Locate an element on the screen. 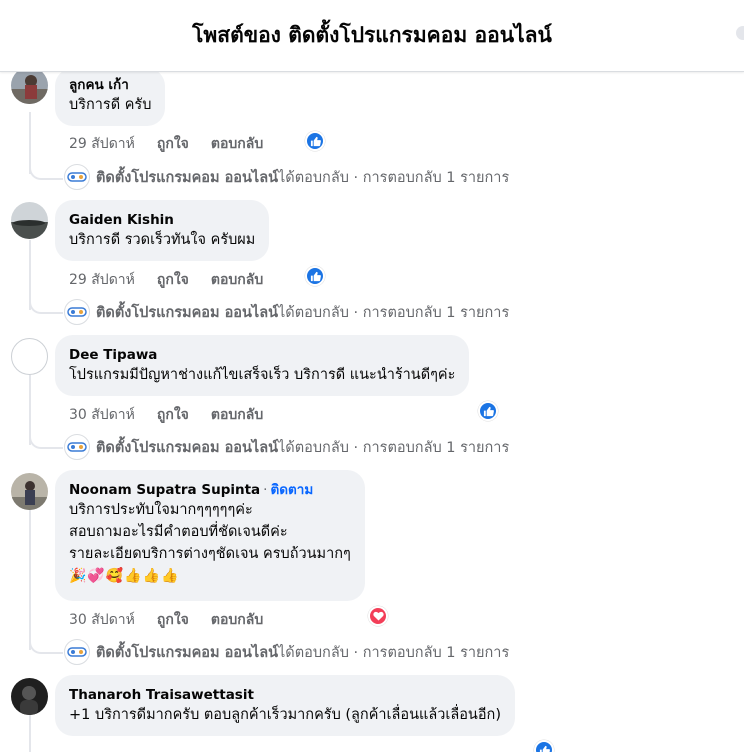 This screenshot has height=752, width=744. follow-button: ติดตาม is located at coordinates (291, 490).